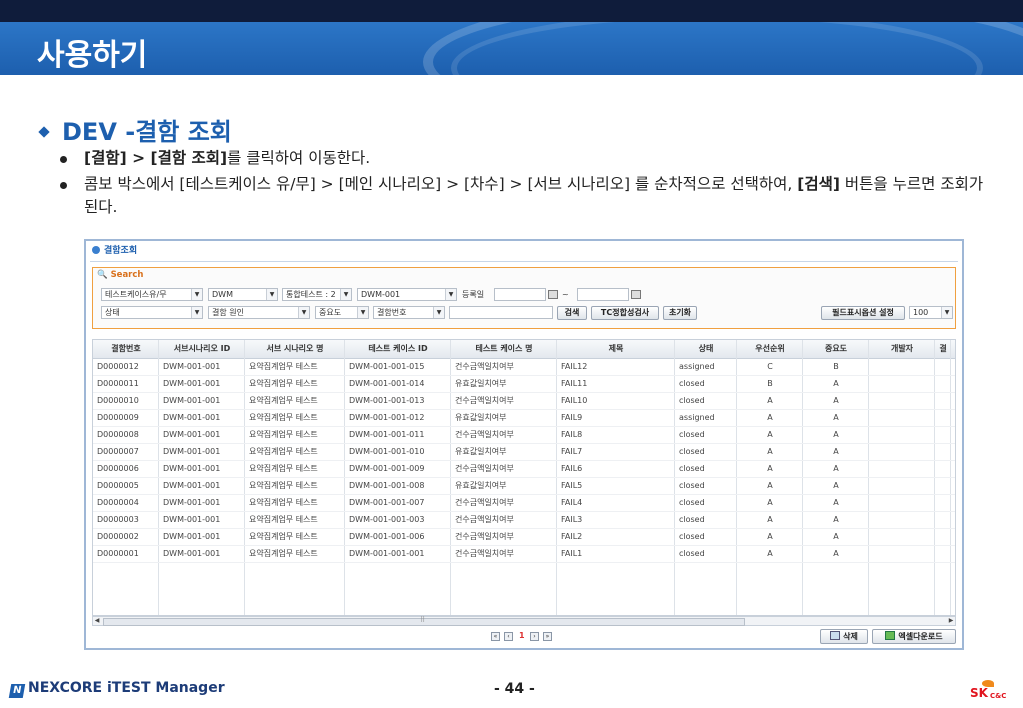 The image size is (1023, 708). What do you see at coordinates (387, 519) in the screenshot?
I see `table-cell: DWM-001-001-003` at bounding box center [387, 519].